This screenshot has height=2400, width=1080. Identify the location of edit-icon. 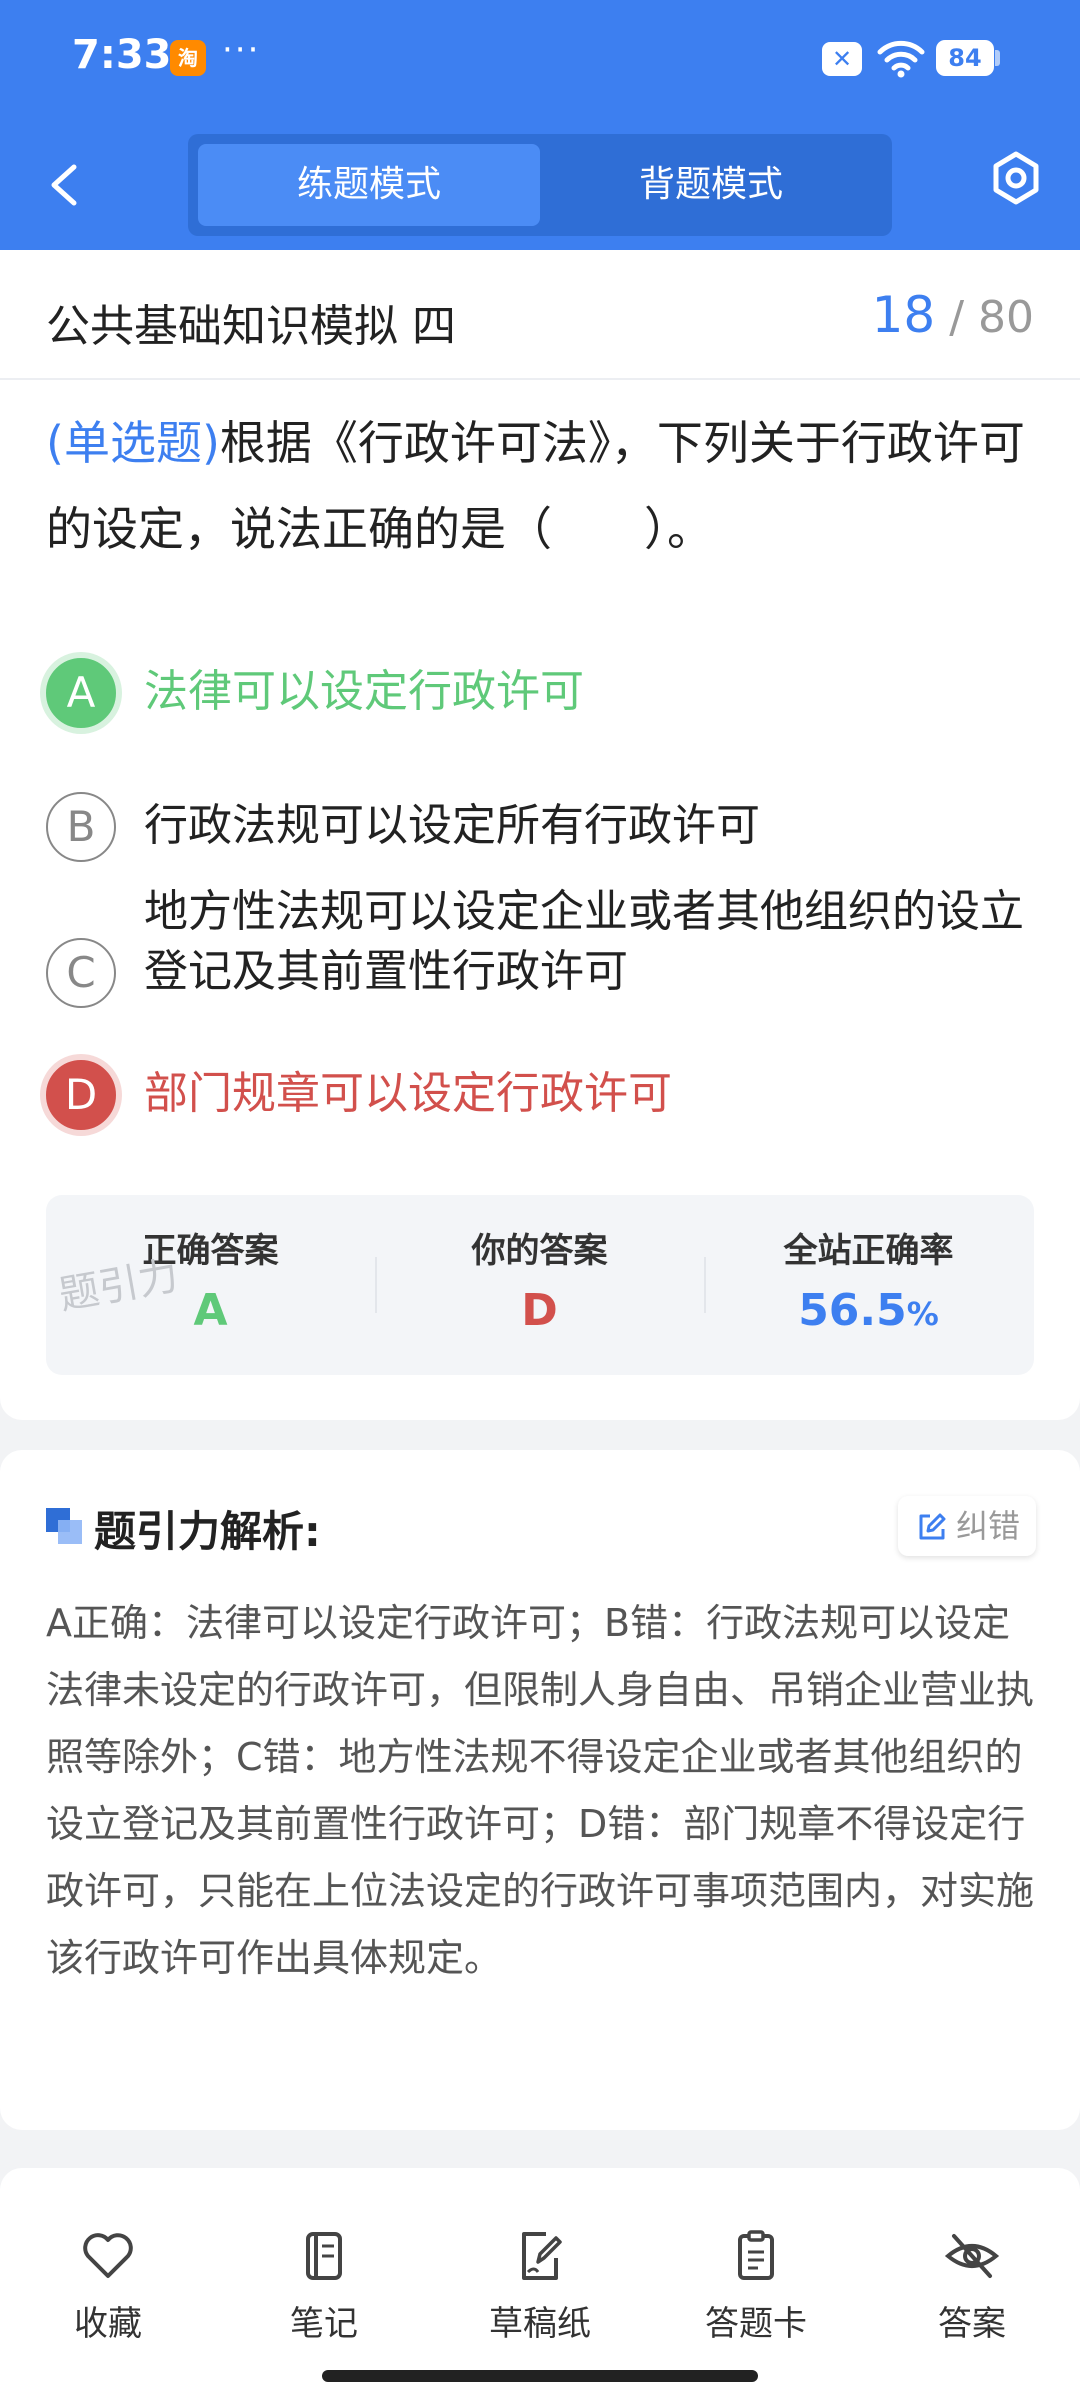
(932, 1526).